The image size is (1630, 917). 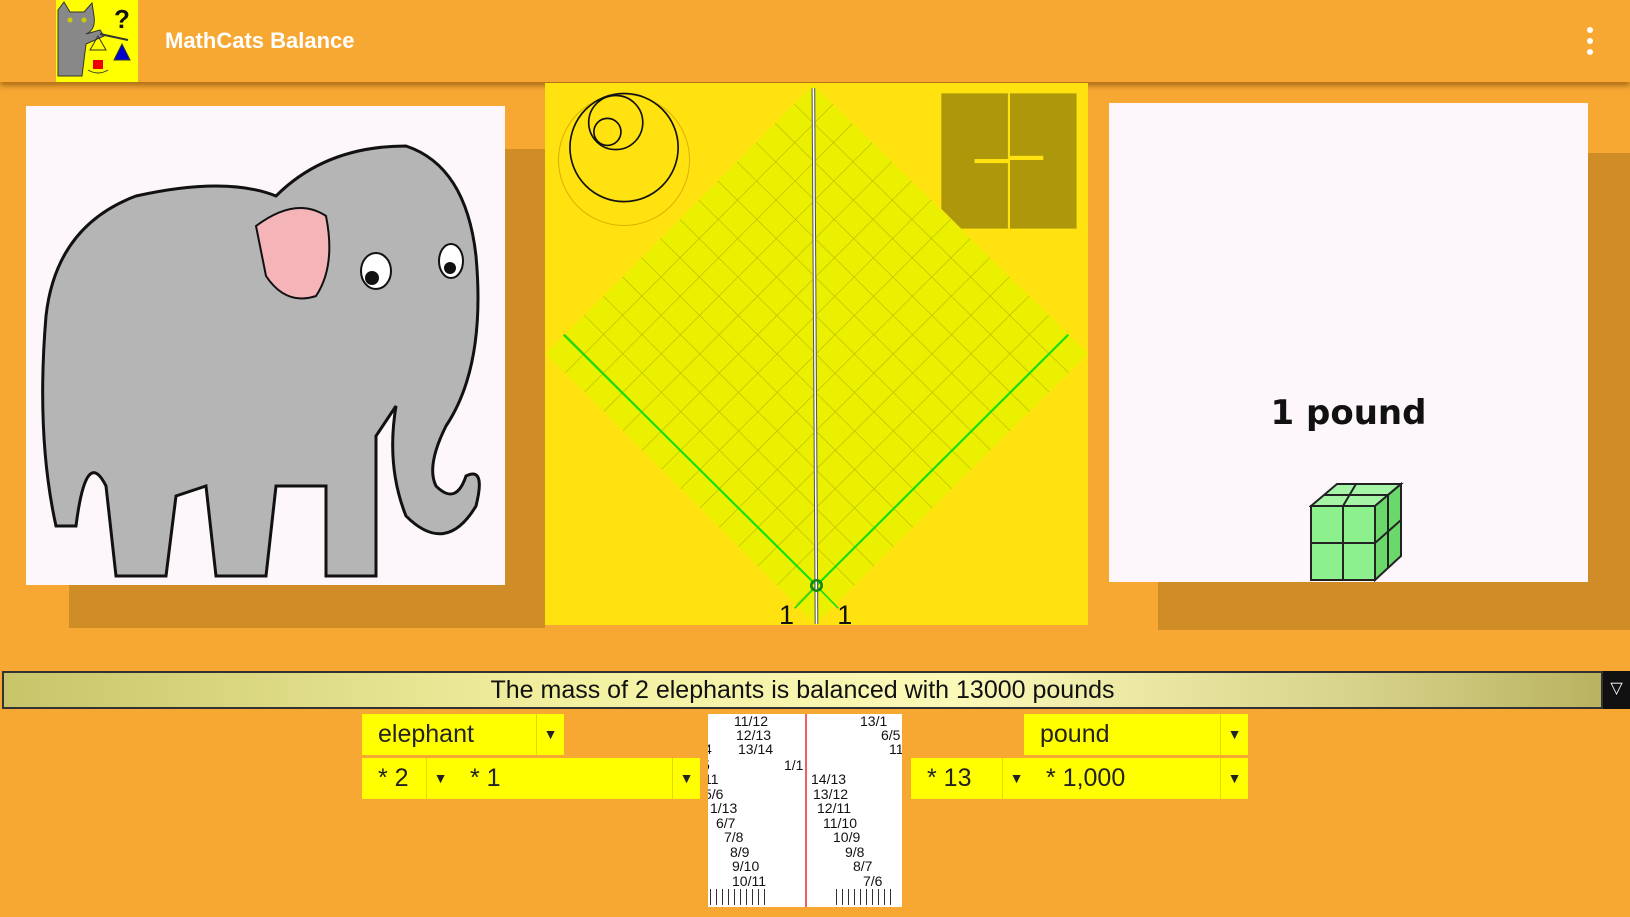 I want to click on wheel-fraction-left: 11, so click(x=713, y=779).